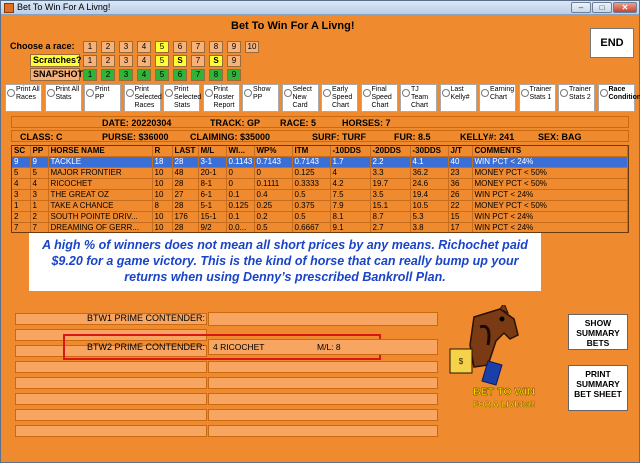 Image resolution: width=640 pixels, height=463 pixels. I want to click on table-cell: 3.8, so click(429, 227).